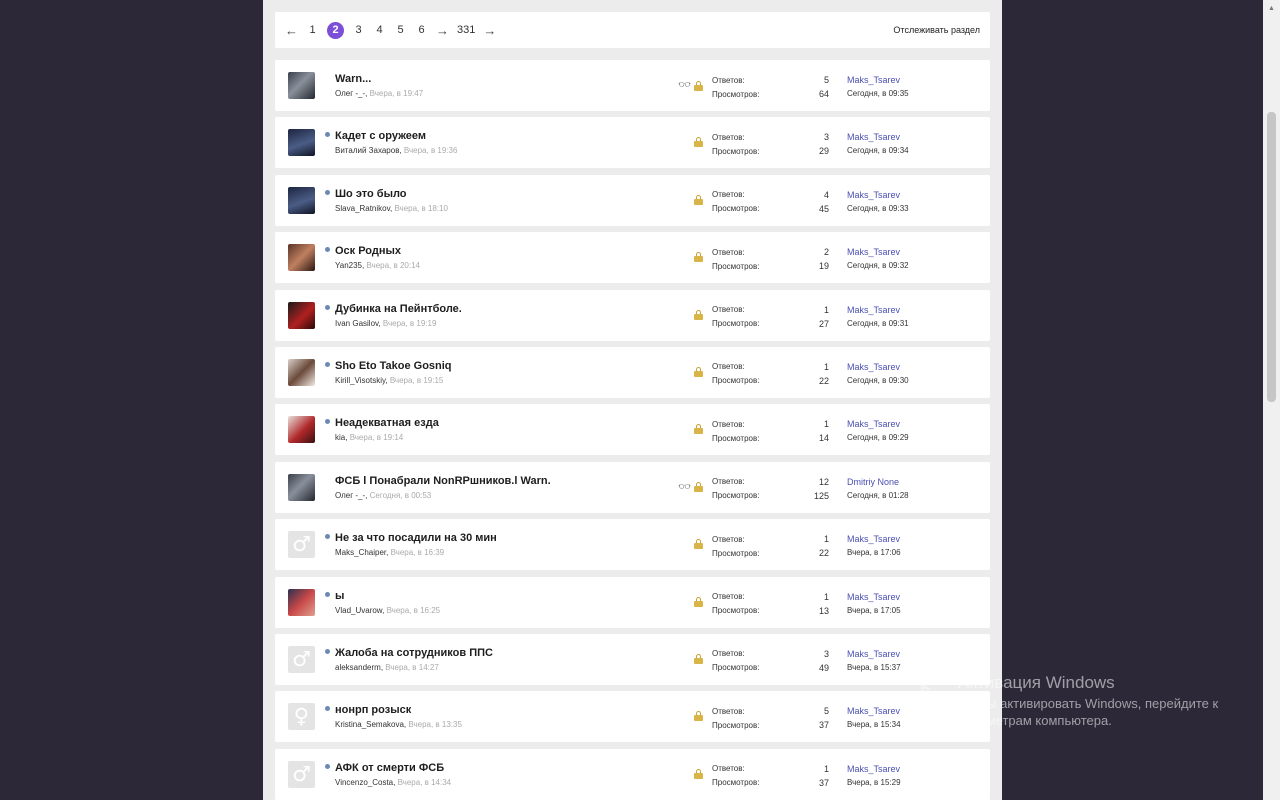 This screenshot has width=1280, height=800. I want to click on last-post-date: Сегодня, в 01:28, so click(878, 496).